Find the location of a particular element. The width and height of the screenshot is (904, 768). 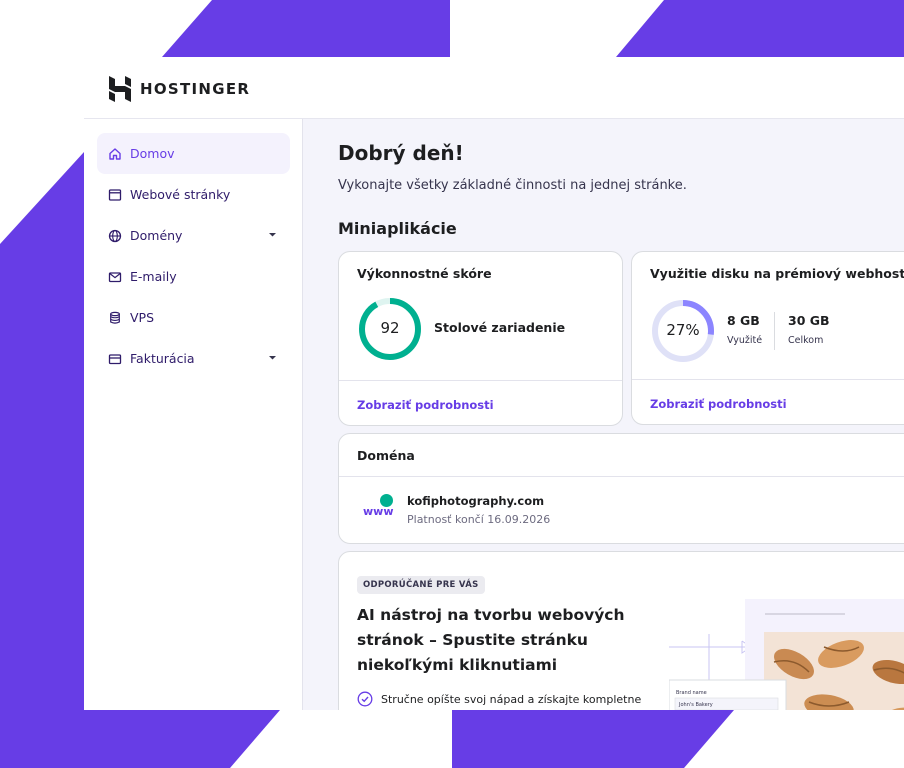

sidebar-item-domeny: Domény is located at coordinates (193, 235).